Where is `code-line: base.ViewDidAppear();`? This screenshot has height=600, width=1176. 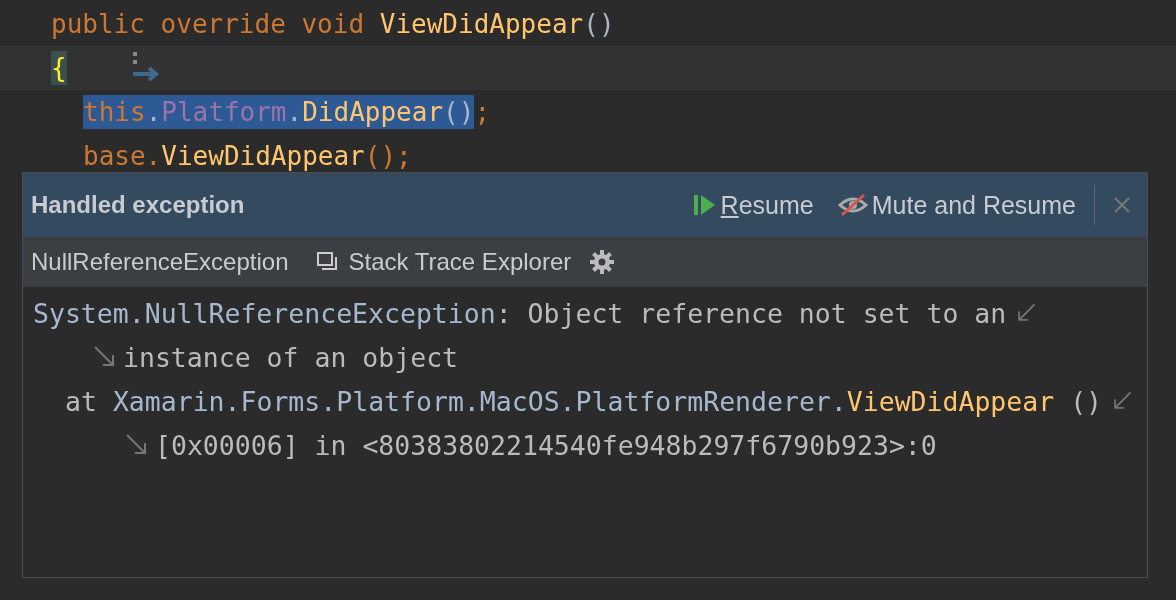 code-line: base.ViewDidAppear(); is located at coordinates (247, 156).